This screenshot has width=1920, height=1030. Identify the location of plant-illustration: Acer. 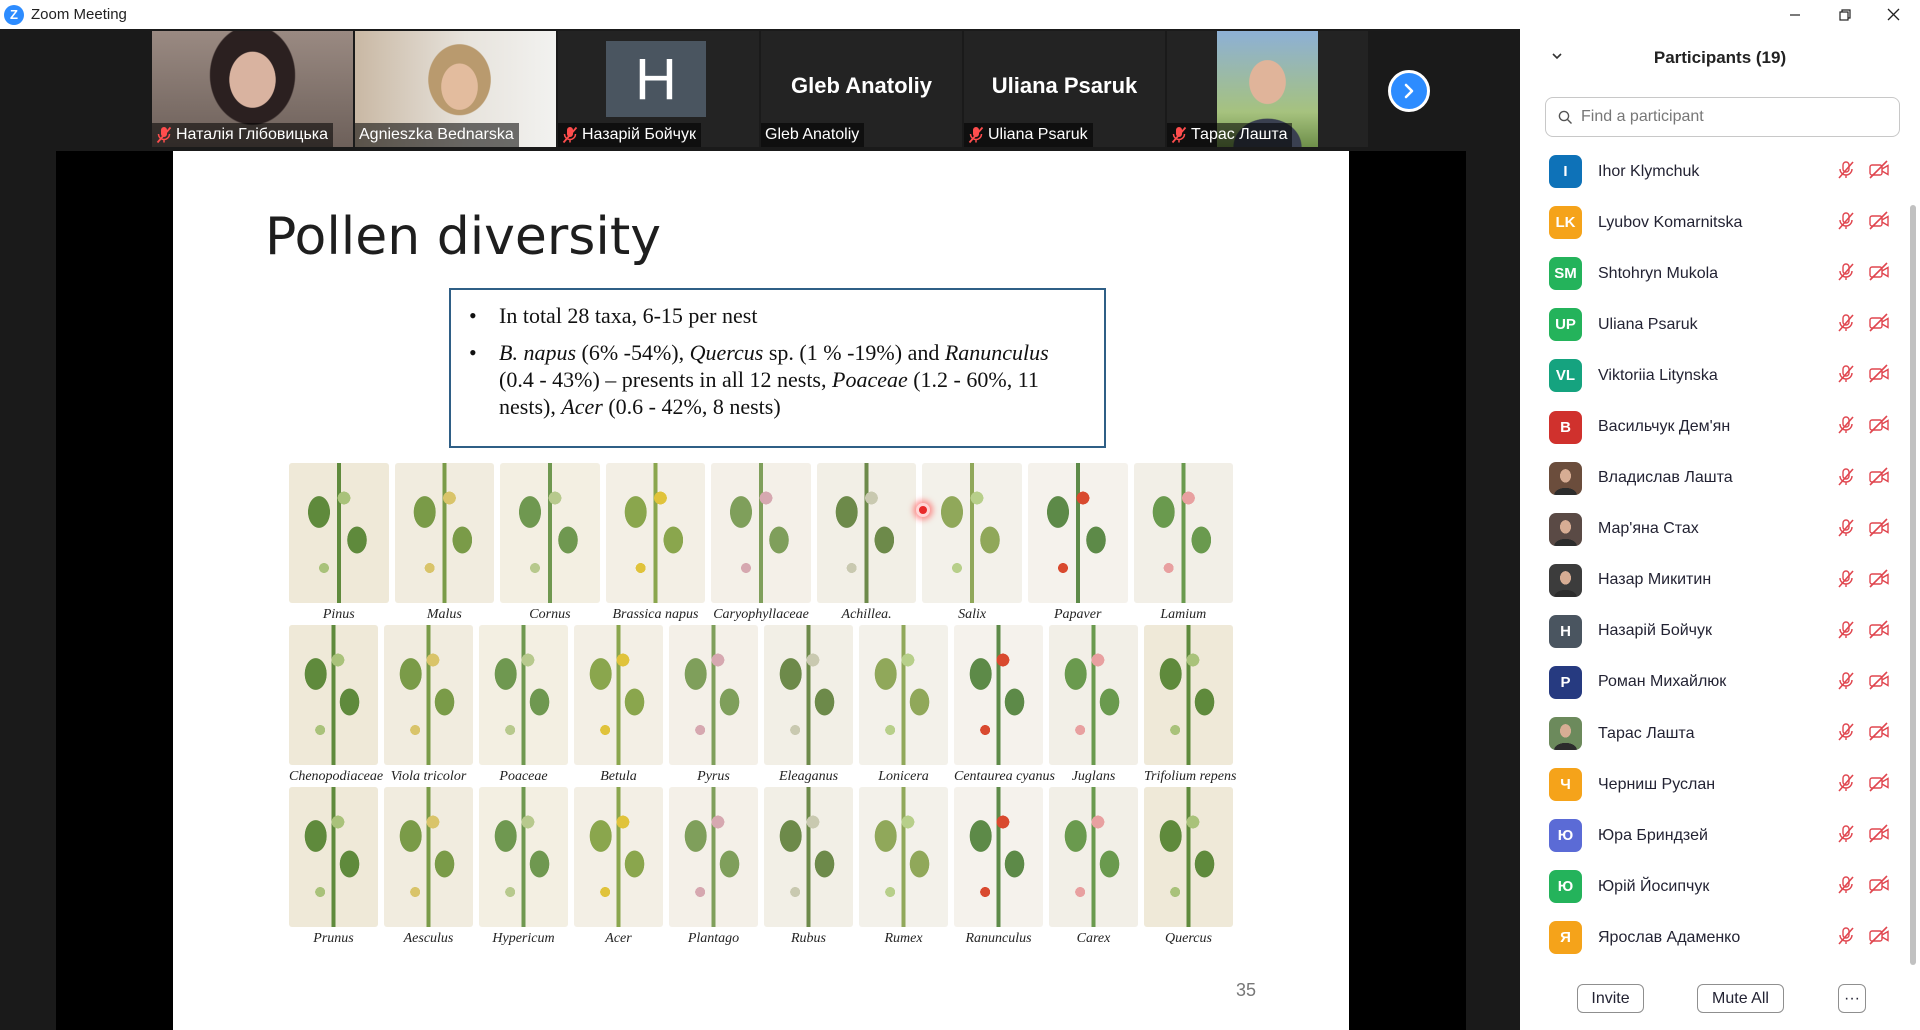
(618, 868).